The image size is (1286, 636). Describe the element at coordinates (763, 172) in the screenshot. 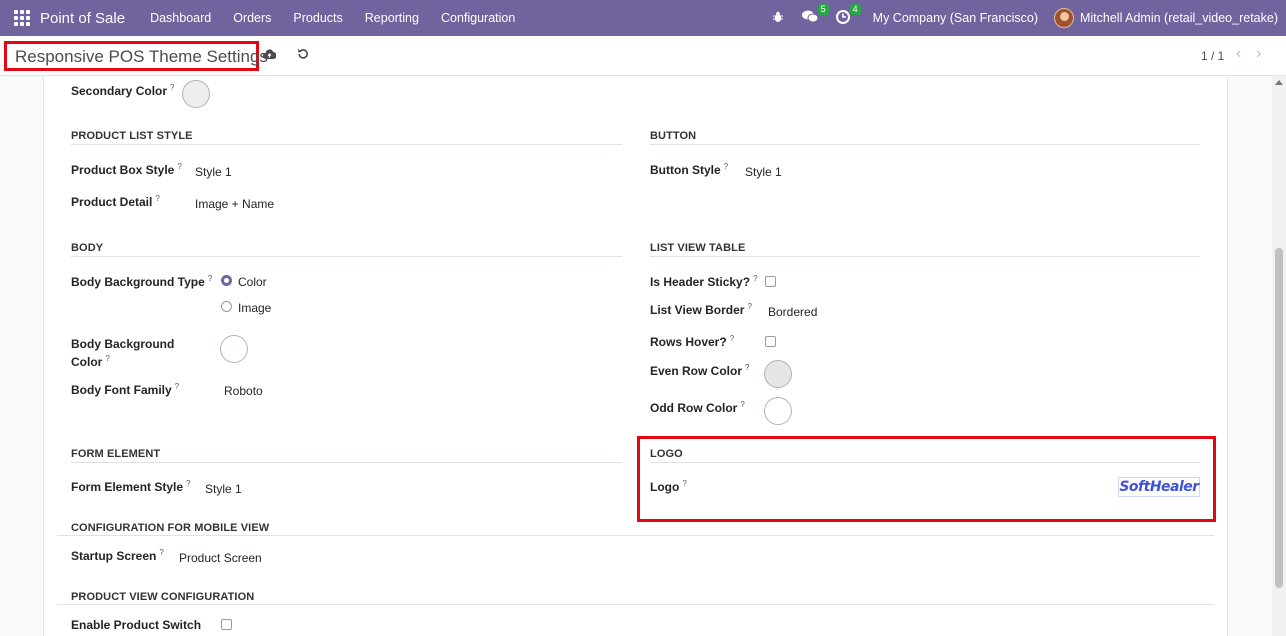

I see `button-style-select: Style 1` at that location.